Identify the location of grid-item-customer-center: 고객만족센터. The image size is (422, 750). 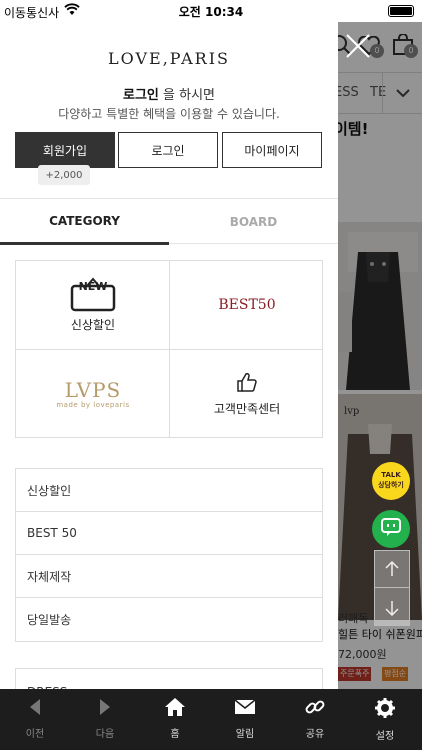
(247, 394).